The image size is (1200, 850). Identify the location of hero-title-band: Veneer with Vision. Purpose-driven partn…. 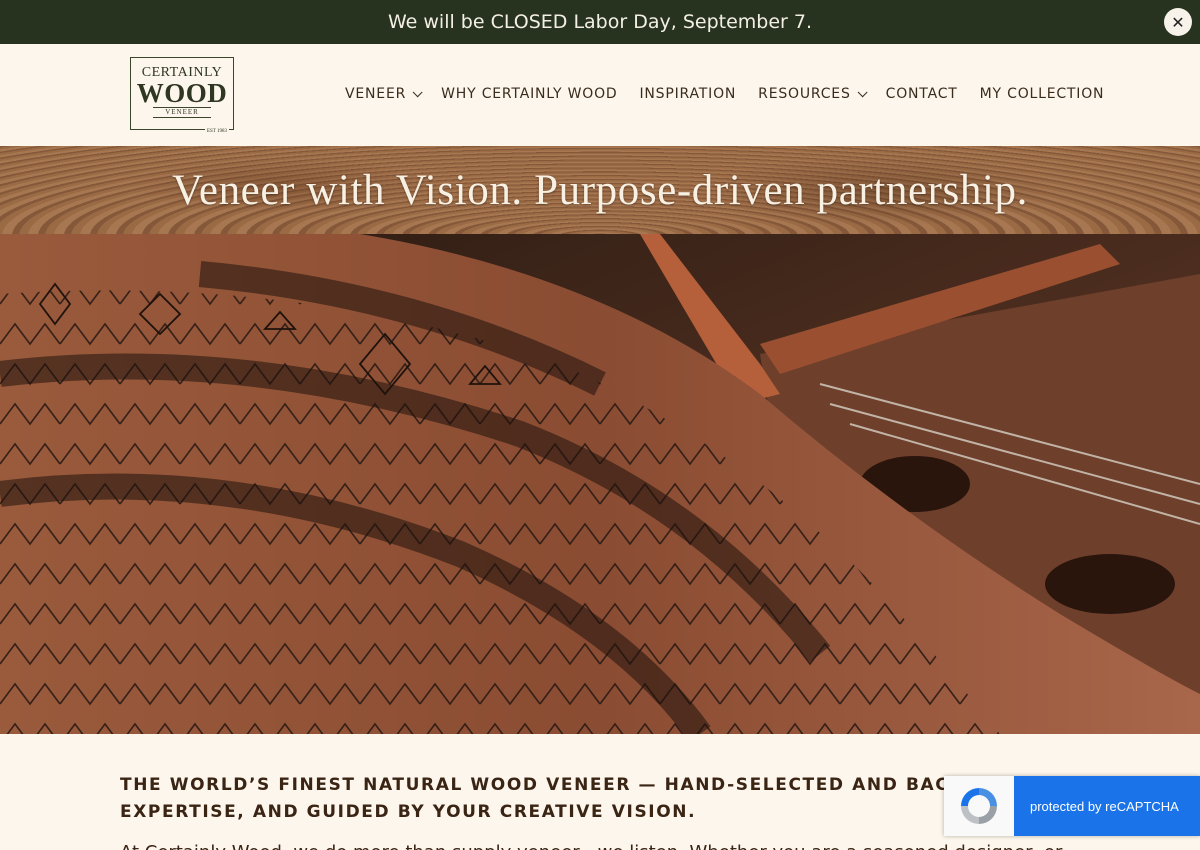
(600, 190).